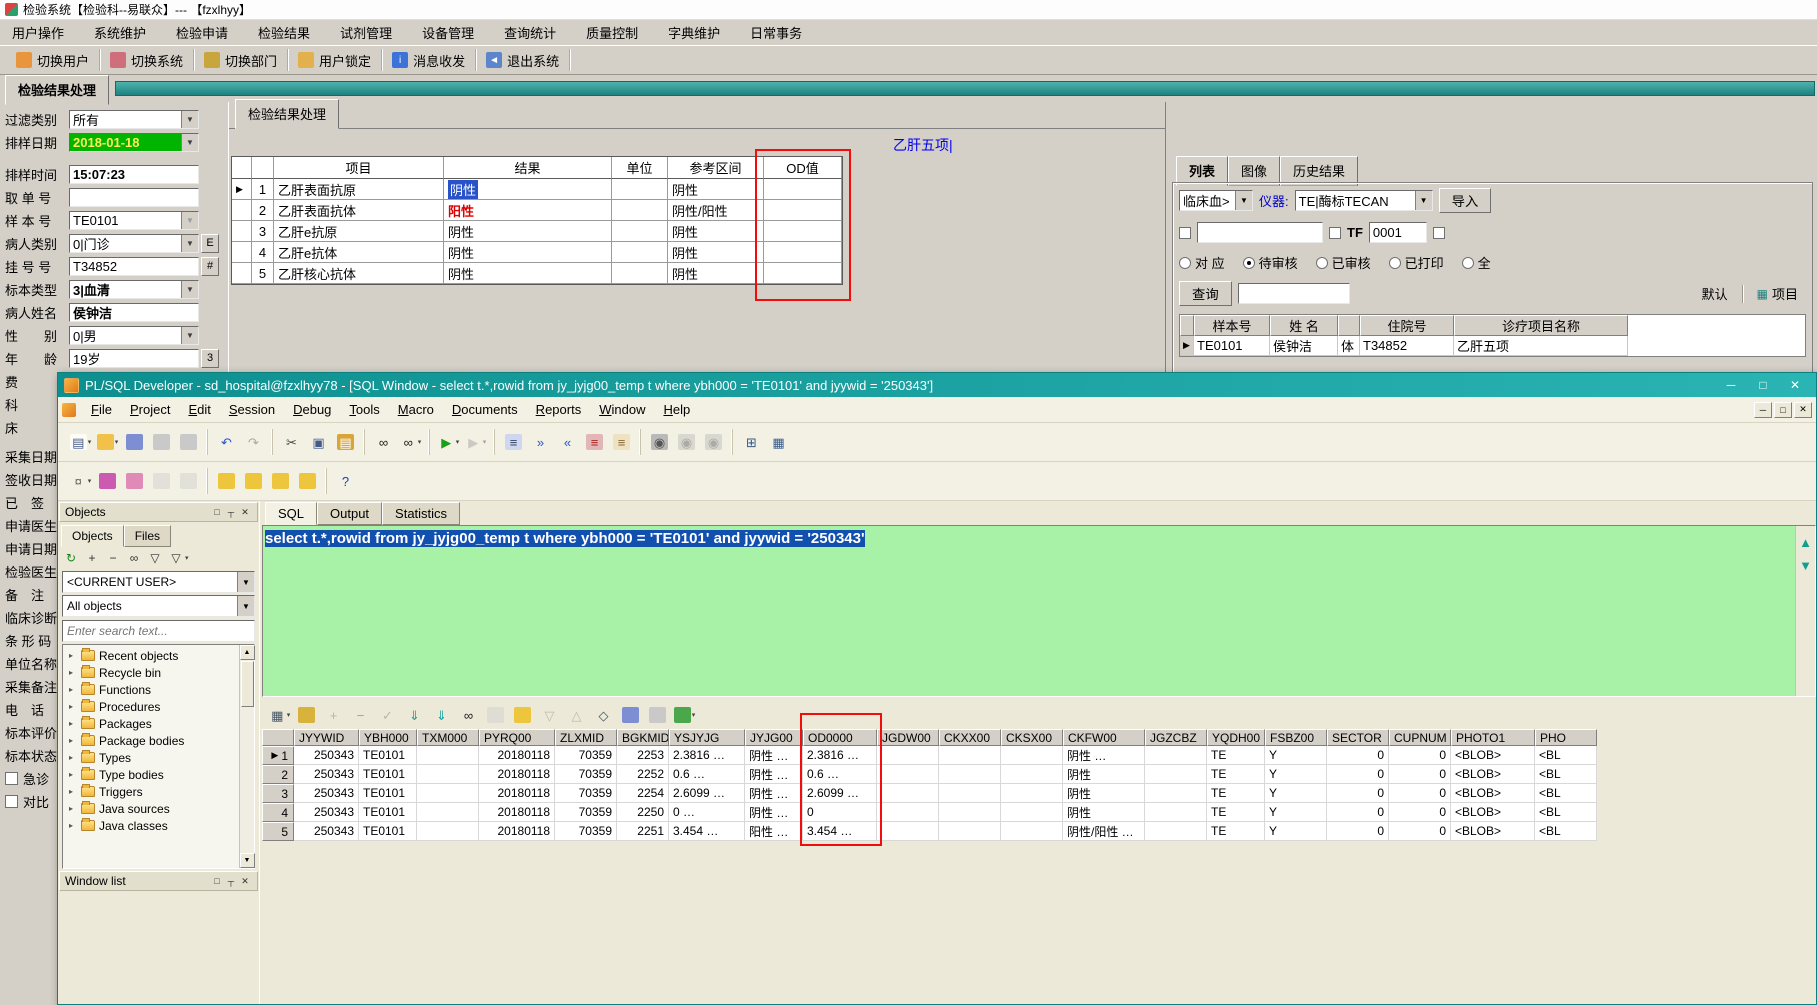  What do you see at coordinates (1803, 409) in the screenshot?
I see `mdi-close-button: ✕` at bounding box center [1803, 409].